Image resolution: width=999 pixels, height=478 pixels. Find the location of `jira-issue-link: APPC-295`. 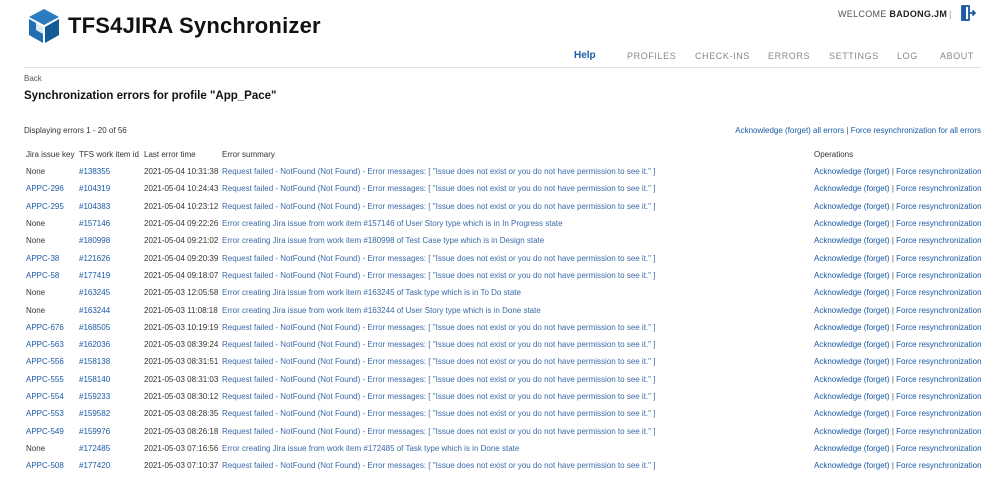

jira-issue-link: APPC-295 is located at coordinates (45, 206).